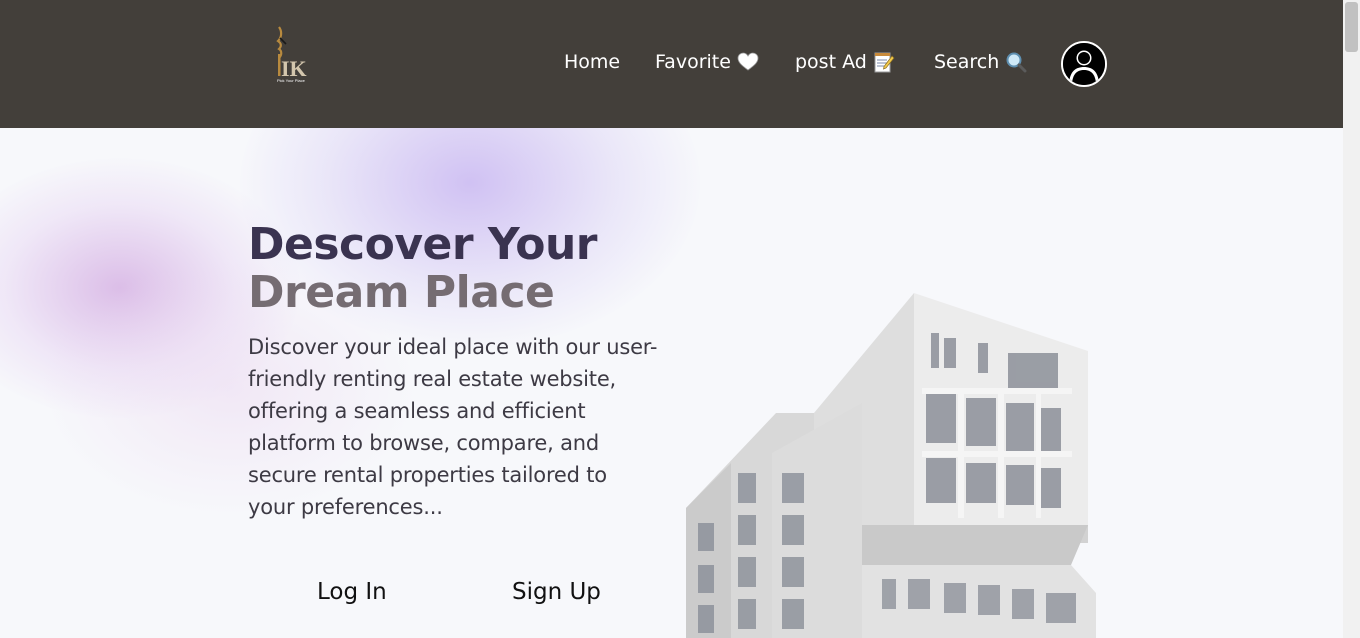 The width and height of the screenshot is (1360, 638). I want to click on vertical-scrollbar, so click(1351, 319).